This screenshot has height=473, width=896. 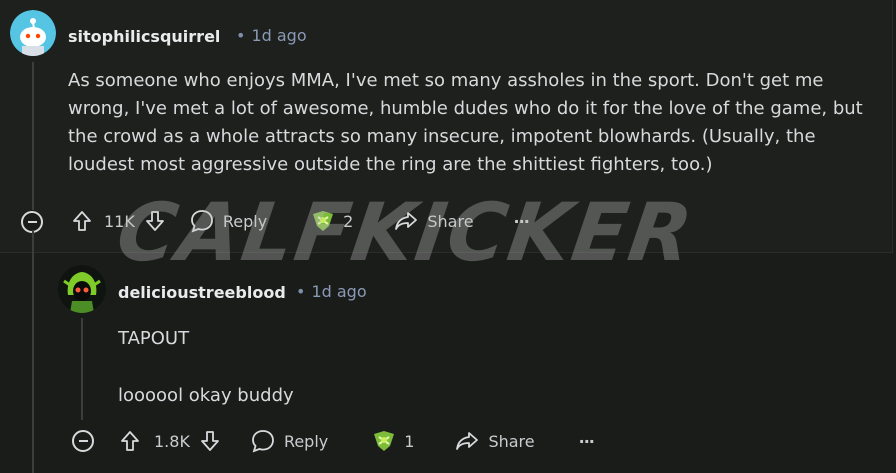 I want to click on award-button: 1, so click(x=392, y=441).